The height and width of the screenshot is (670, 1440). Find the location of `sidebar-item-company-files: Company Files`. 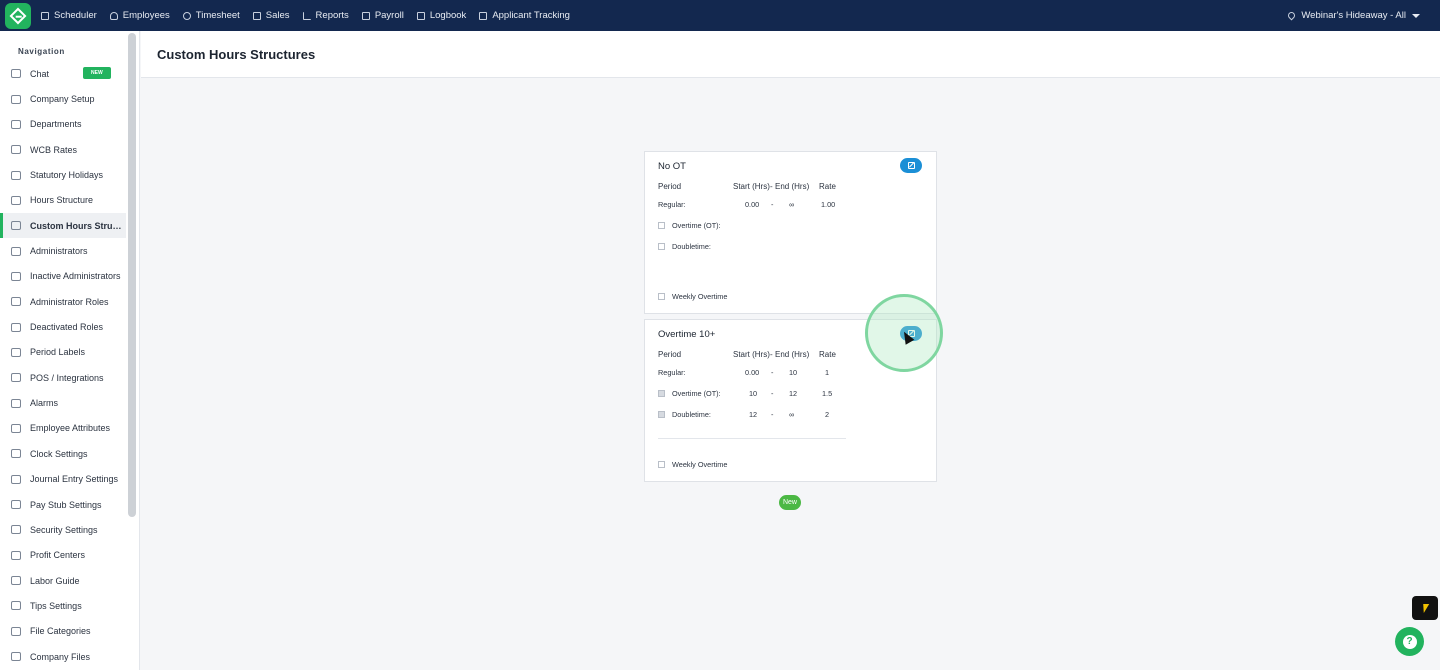

sidebar-item-company-files: Company Files is located at coordinates (63, 656).